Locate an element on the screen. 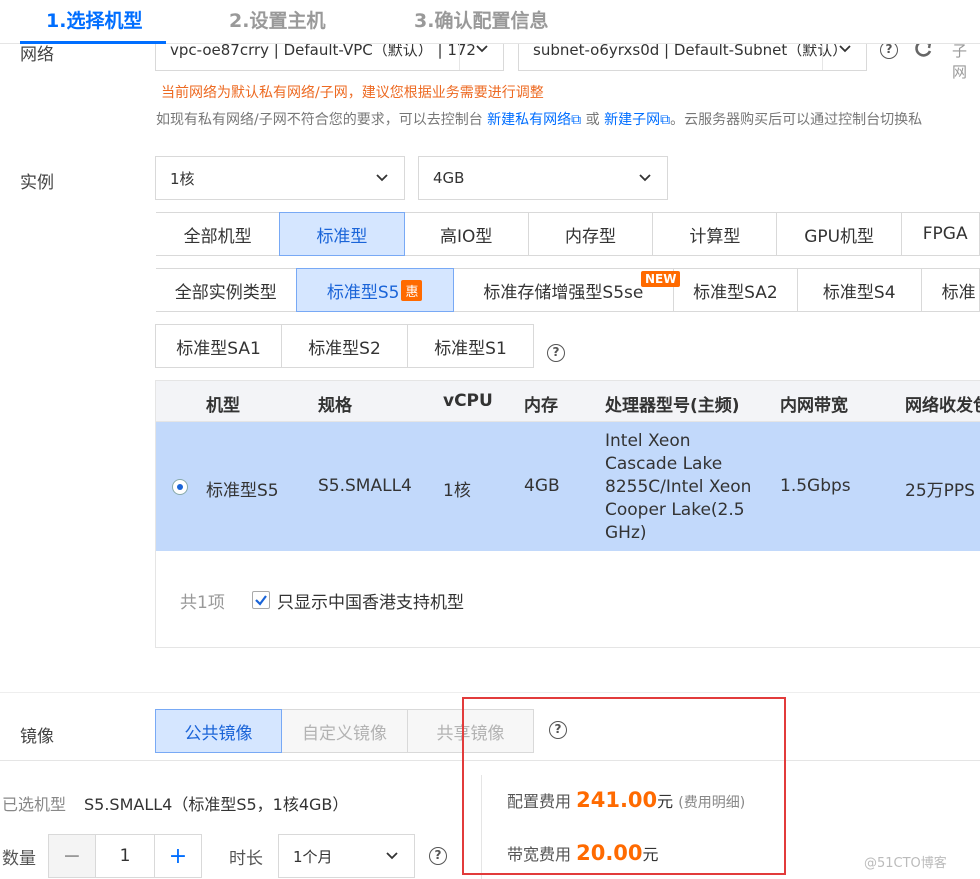  hk-only-label: 只显示中国香港支持机型 is located at coordinates (370, 603).